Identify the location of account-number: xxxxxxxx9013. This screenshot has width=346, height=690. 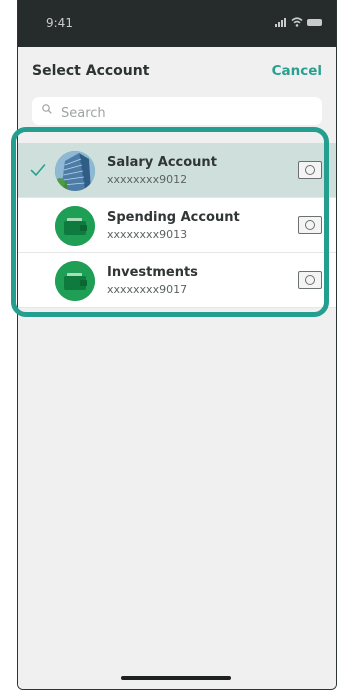
(147, 234).